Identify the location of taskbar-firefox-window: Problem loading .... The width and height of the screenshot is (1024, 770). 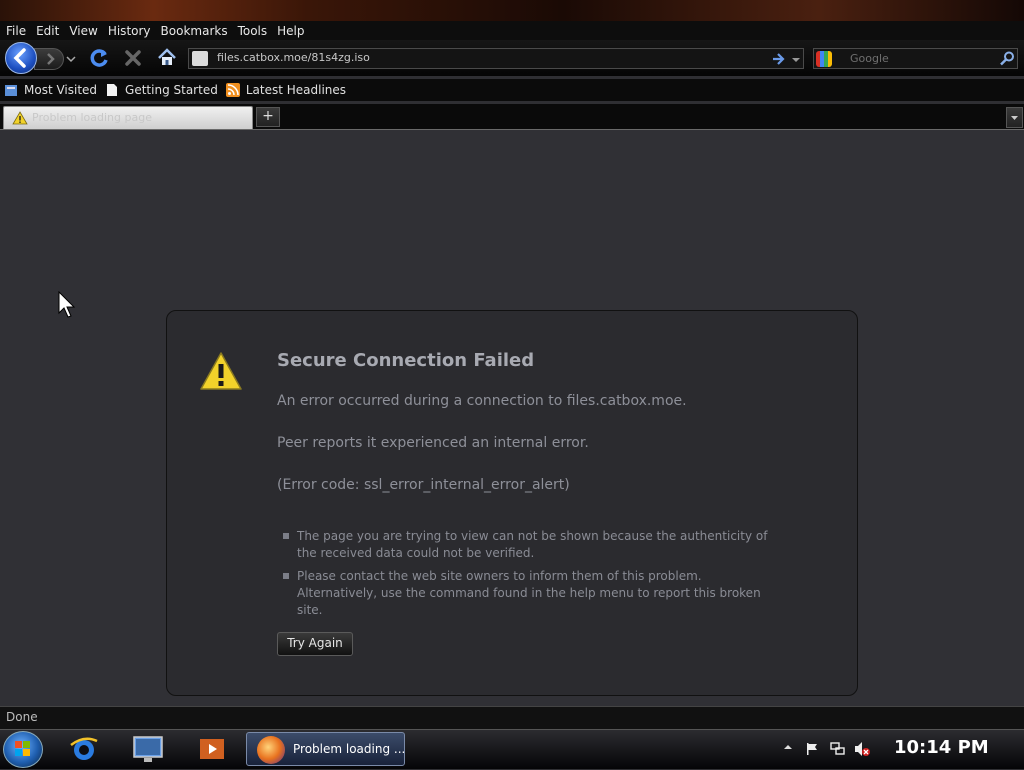
(325, 749).